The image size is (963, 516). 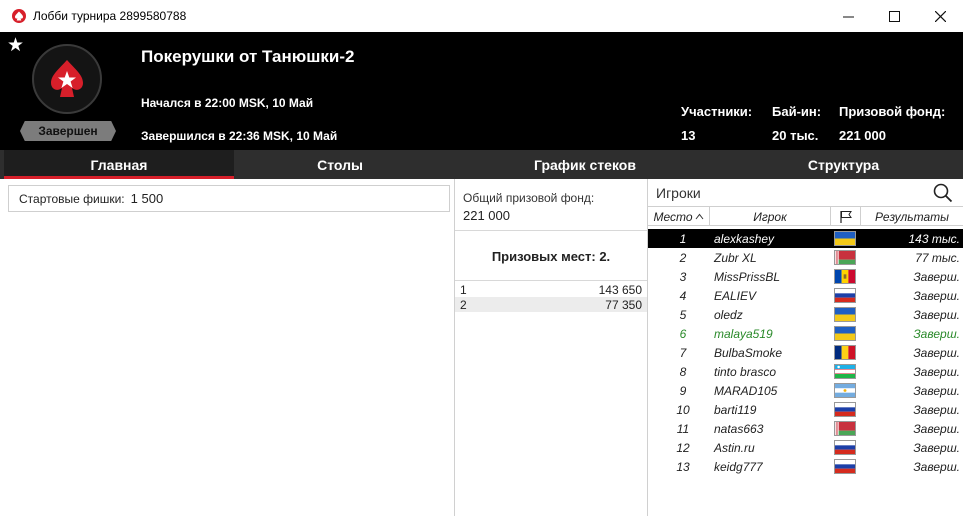 I want to click on row-result: 77 тыс., so click(x=937, y=257).